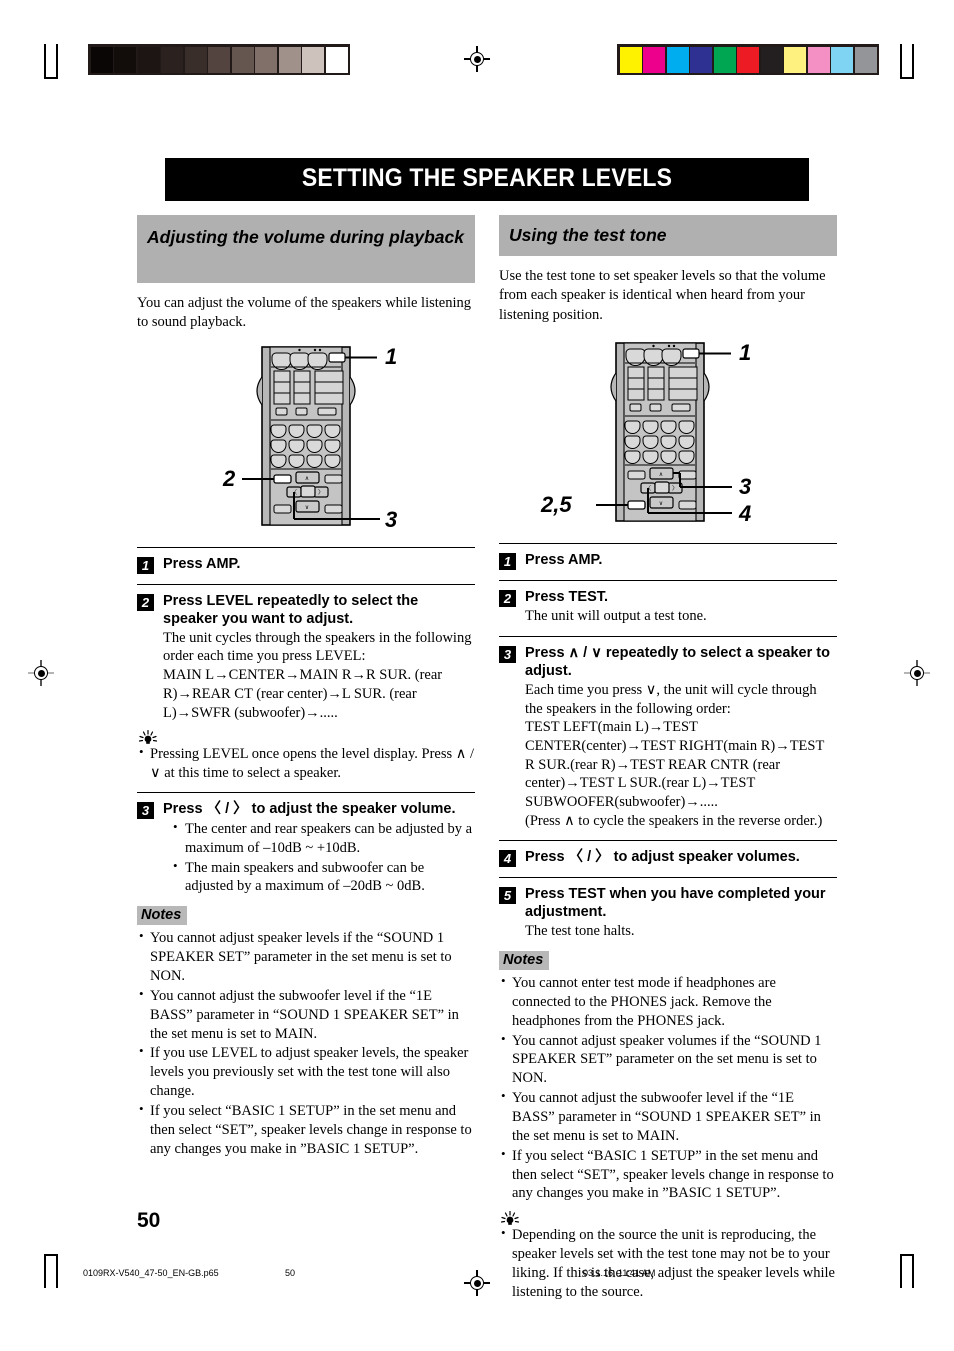  What do you see at coordinates (391, 519) in the screenshot?
I see `callout-3-left: 3` at bounding box center [391, 519].